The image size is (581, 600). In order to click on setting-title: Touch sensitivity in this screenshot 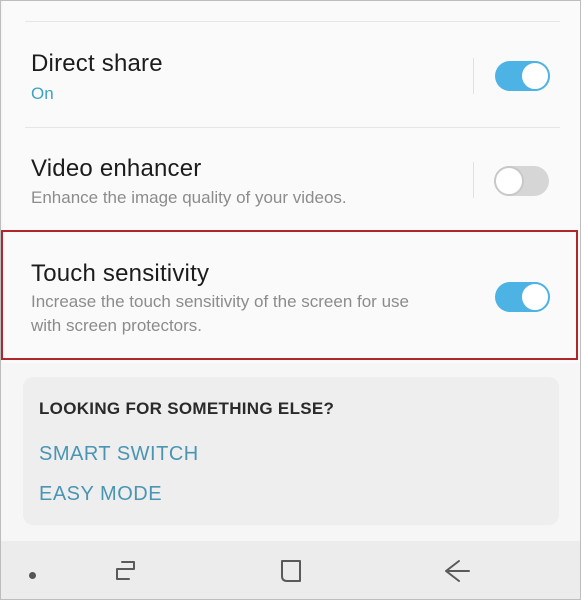, I will do `click(120, 273)`.